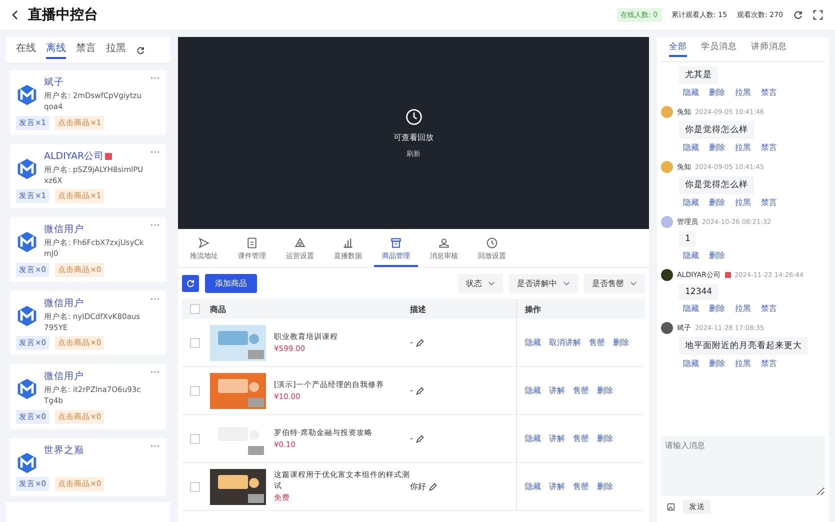 This screenshot has width=835, height=522. Describe the element at coordinates (818, 15) in the screenshot. I see `fullscreen-icon` at that location.